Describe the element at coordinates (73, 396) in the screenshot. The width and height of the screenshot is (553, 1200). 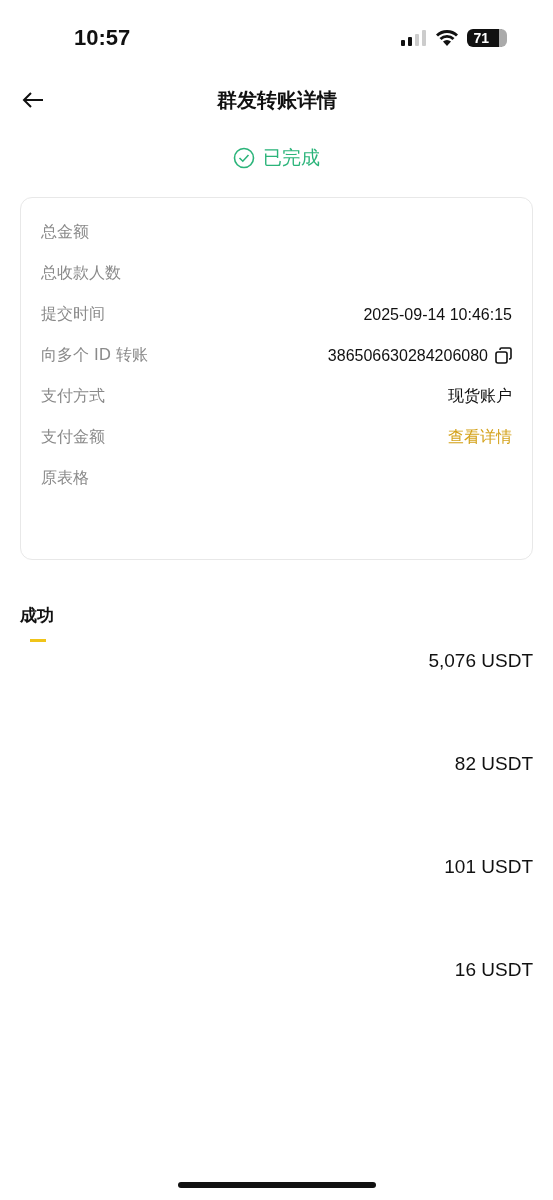
I see `detail-label: 支付方式` at that location.